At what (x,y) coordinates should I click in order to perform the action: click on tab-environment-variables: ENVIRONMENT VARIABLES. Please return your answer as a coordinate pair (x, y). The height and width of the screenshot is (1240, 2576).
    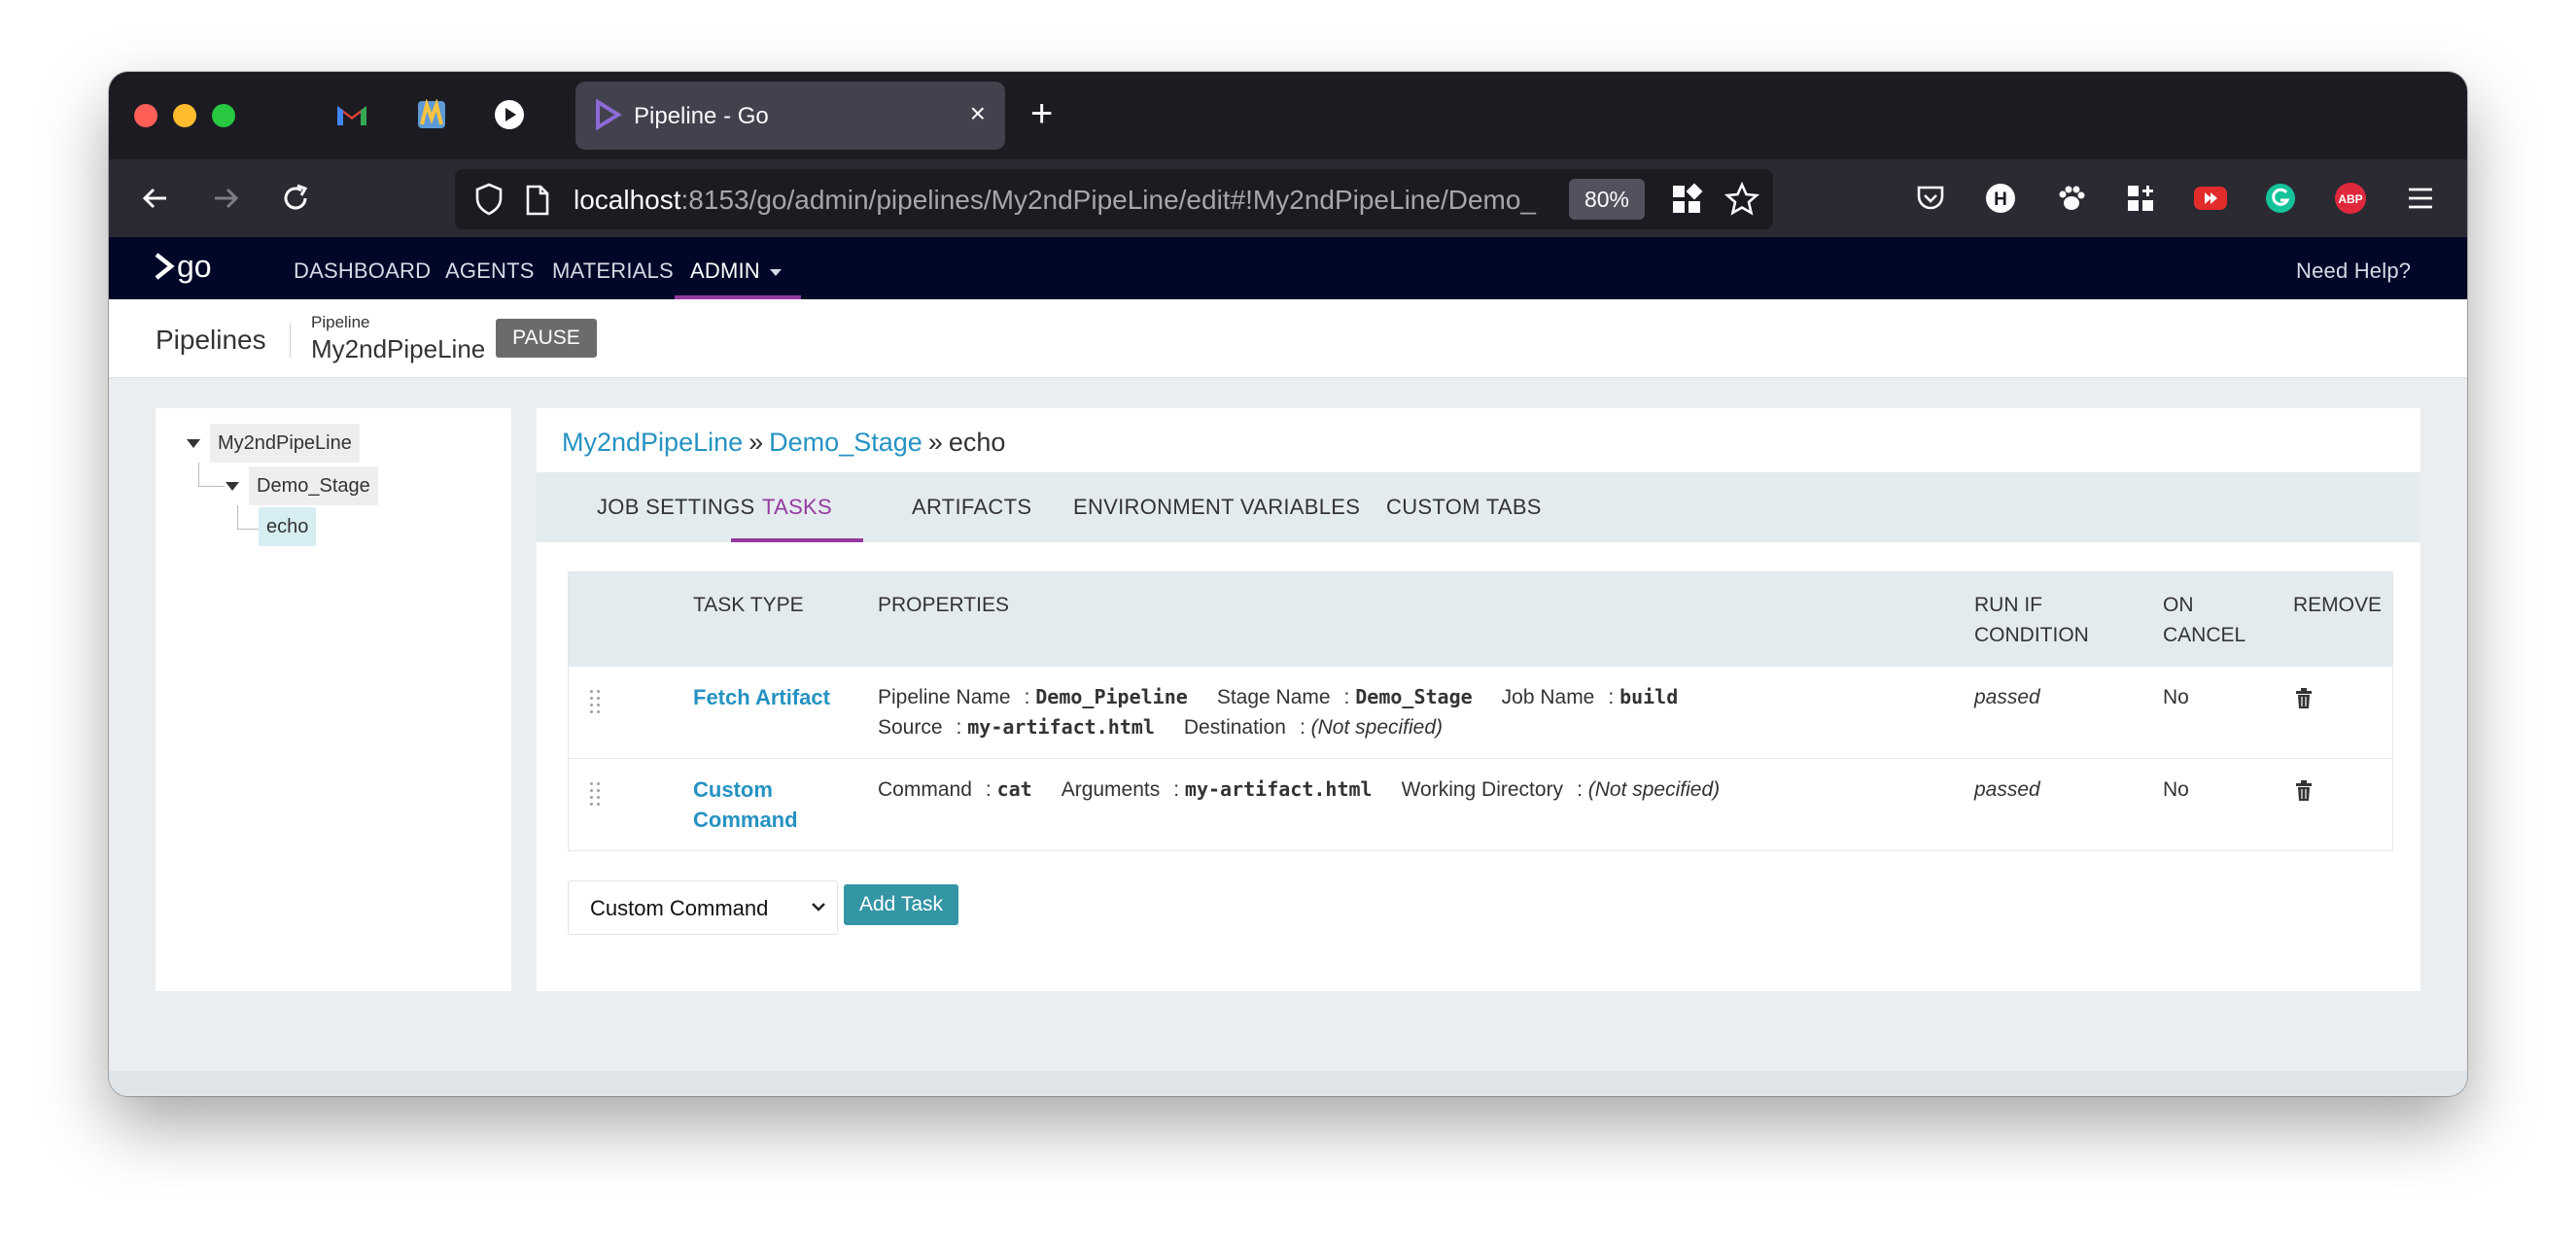
    Looking at the image, I should click on (1216, 507).